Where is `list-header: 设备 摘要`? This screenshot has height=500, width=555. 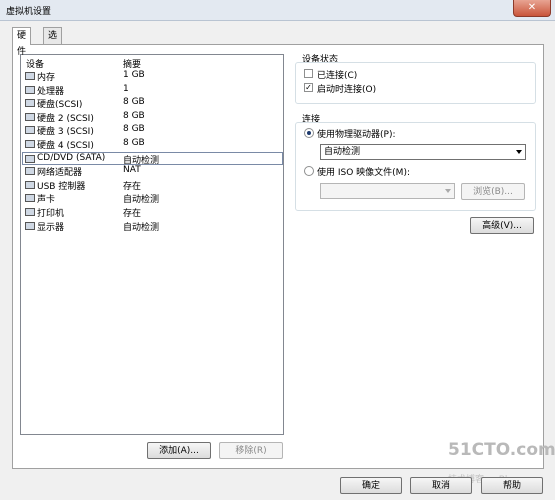 list-header: 设备 摘要 is located at coordinates (152, 63).